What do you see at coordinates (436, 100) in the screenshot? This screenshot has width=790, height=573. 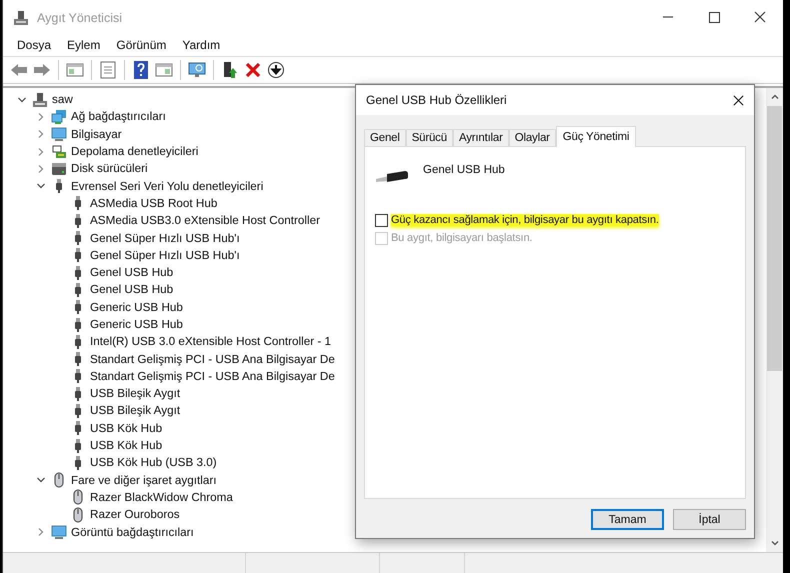 I see `dialog-title: Genel USB Hub Özellikleri` at bounding box center [436, 100].